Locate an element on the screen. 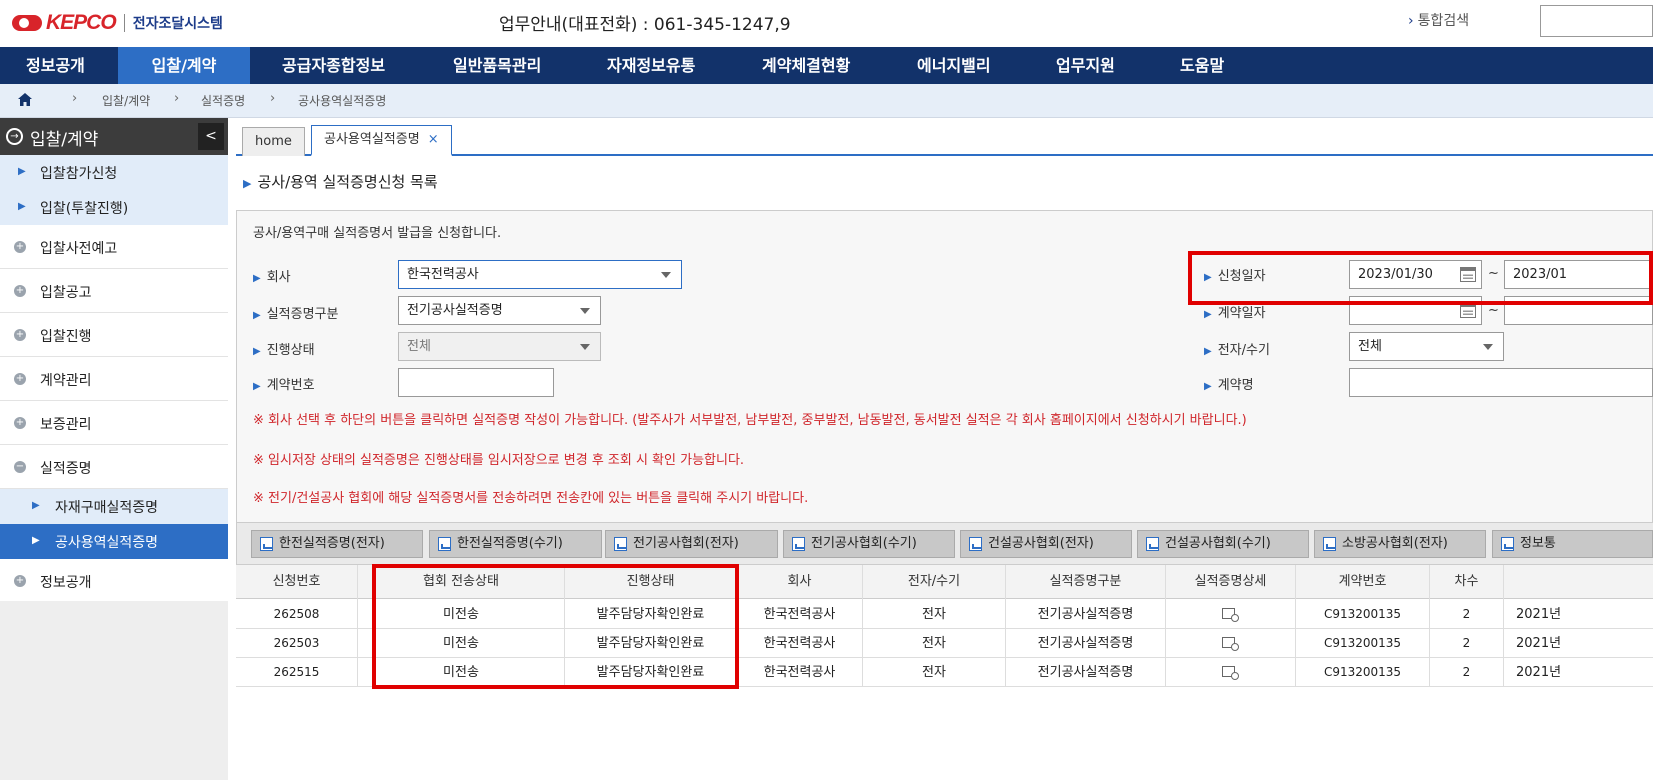 This screenshot has height=780, width=1653. button-label: 소방공사협회(전자) is located at coordinates (1395, 543).